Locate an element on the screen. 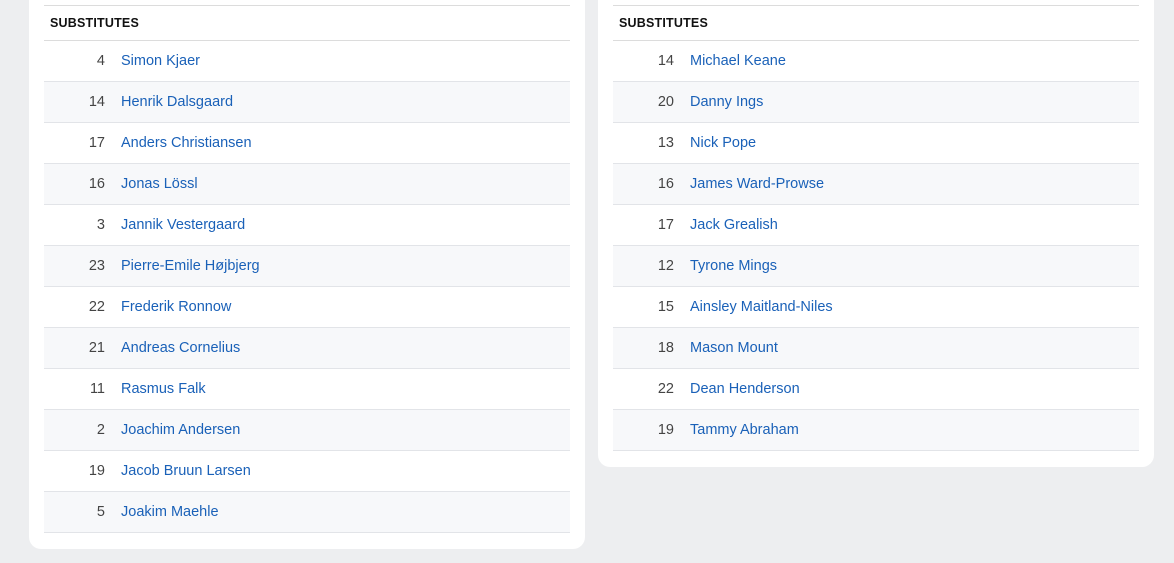 This screenshot has height=563, width=1174. player-row: 16 Jonas Lössl is located at coordinates (307, 184).